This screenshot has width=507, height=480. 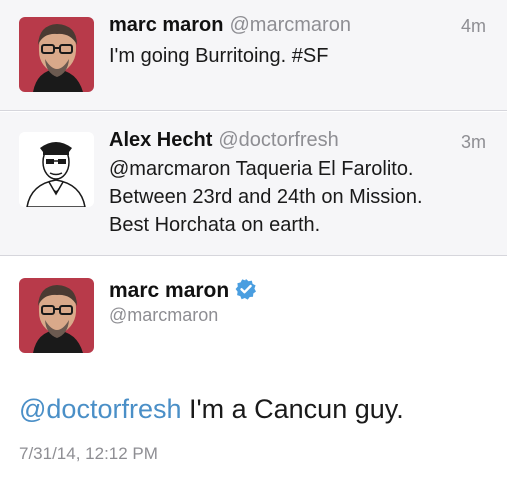 I want to click on tweet-time: 3m, so click(x=473, y=142).